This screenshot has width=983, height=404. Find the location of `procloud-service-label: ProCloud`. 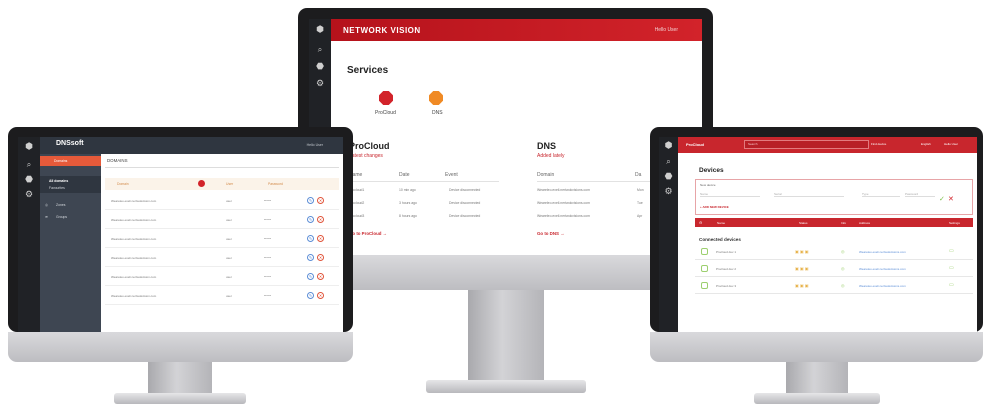

procloud-service-label: ProCloud is located at coordinates (385, 113).